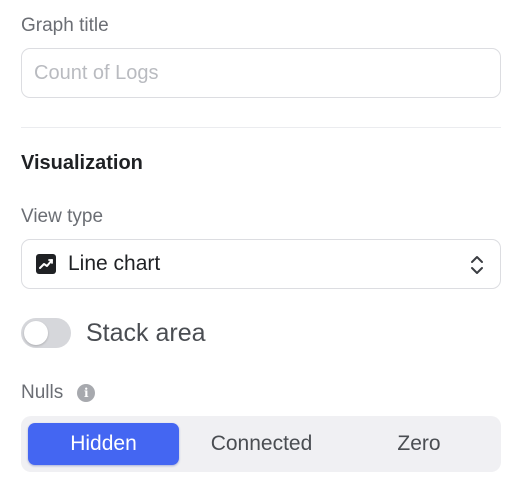 The image size is (520, 492). I want to click on line-chart-icon, so click(46, 264).